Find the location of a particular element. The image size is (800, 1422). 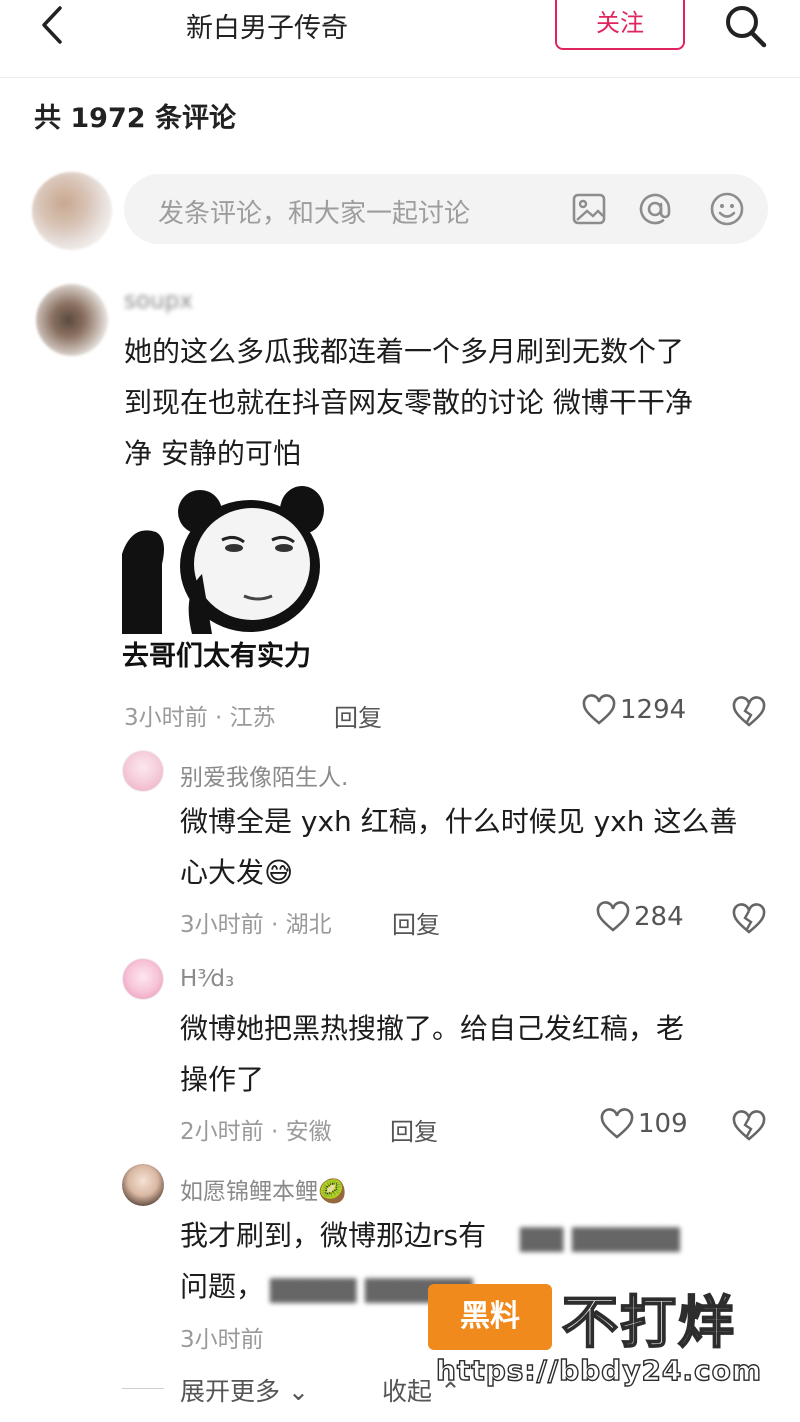

like-count: 1294 is located at coordinates (653, 710).